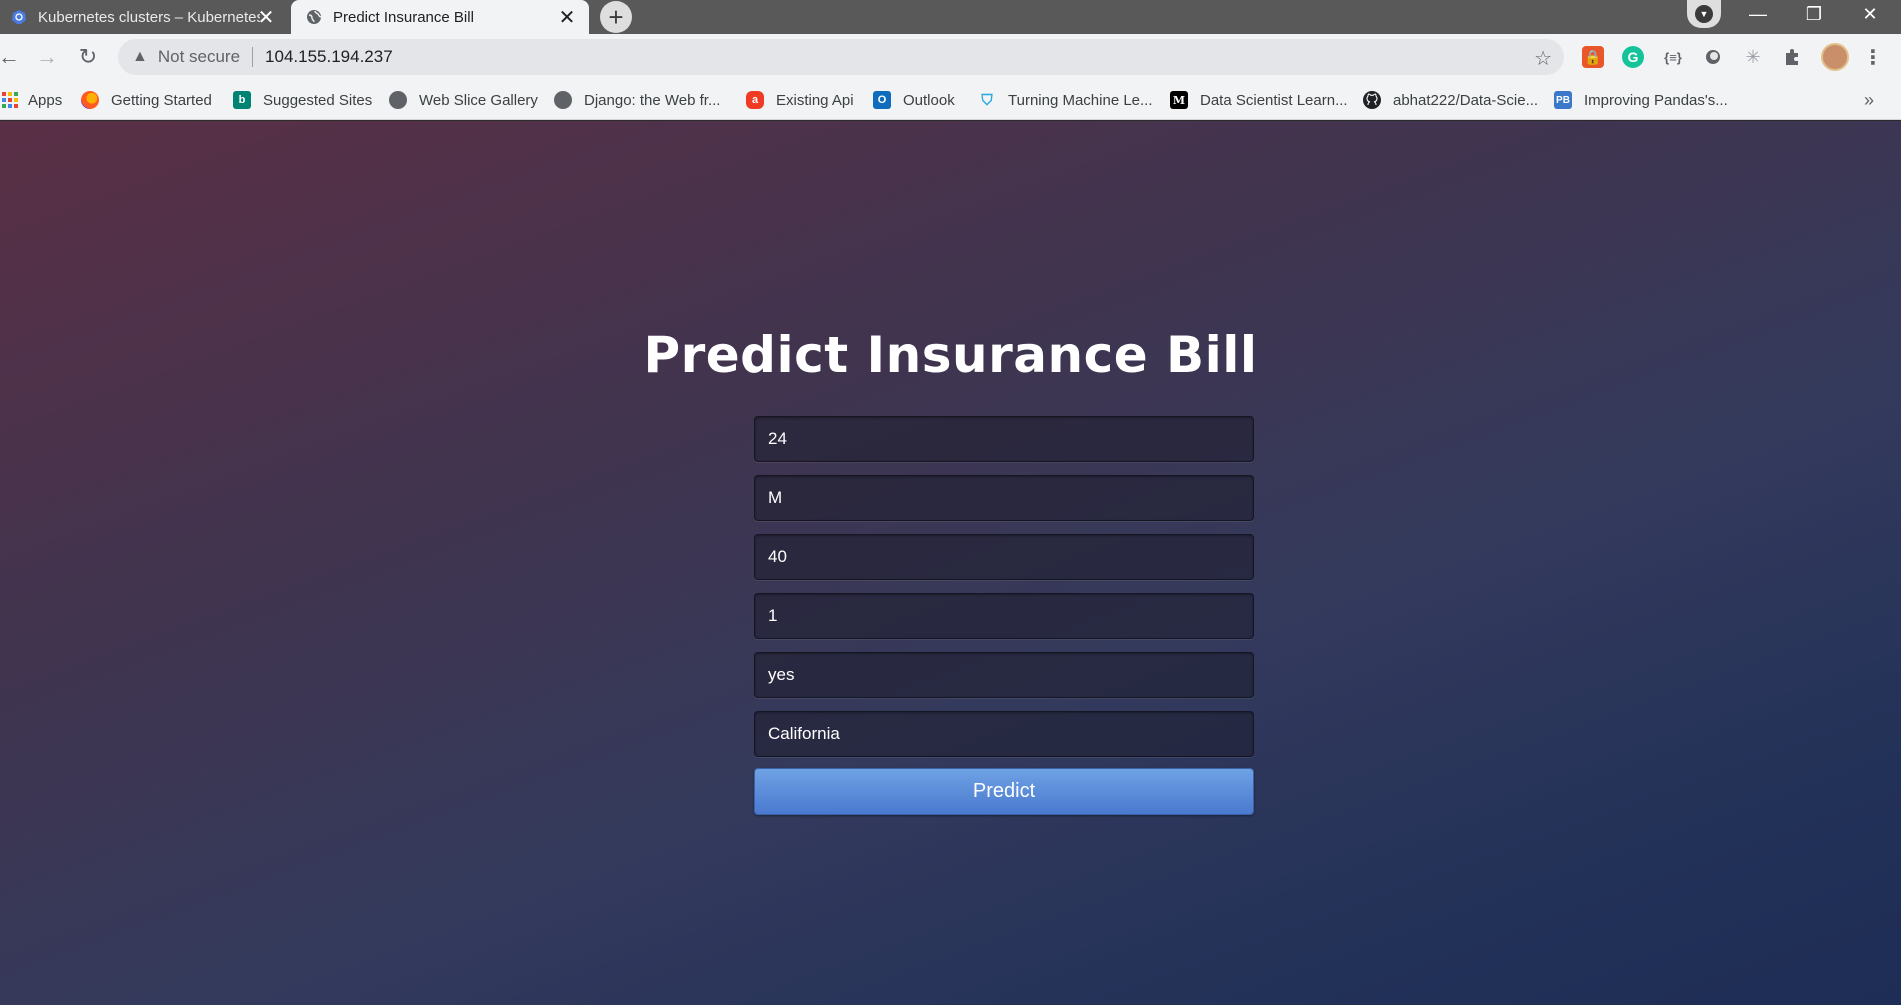 Image resolution: width=1901 pixels, height=1005 pixels. Describe the element at coordinates (1543, 58) in the screenshot. I see `bookmark-star-icon: ☆` at that location.